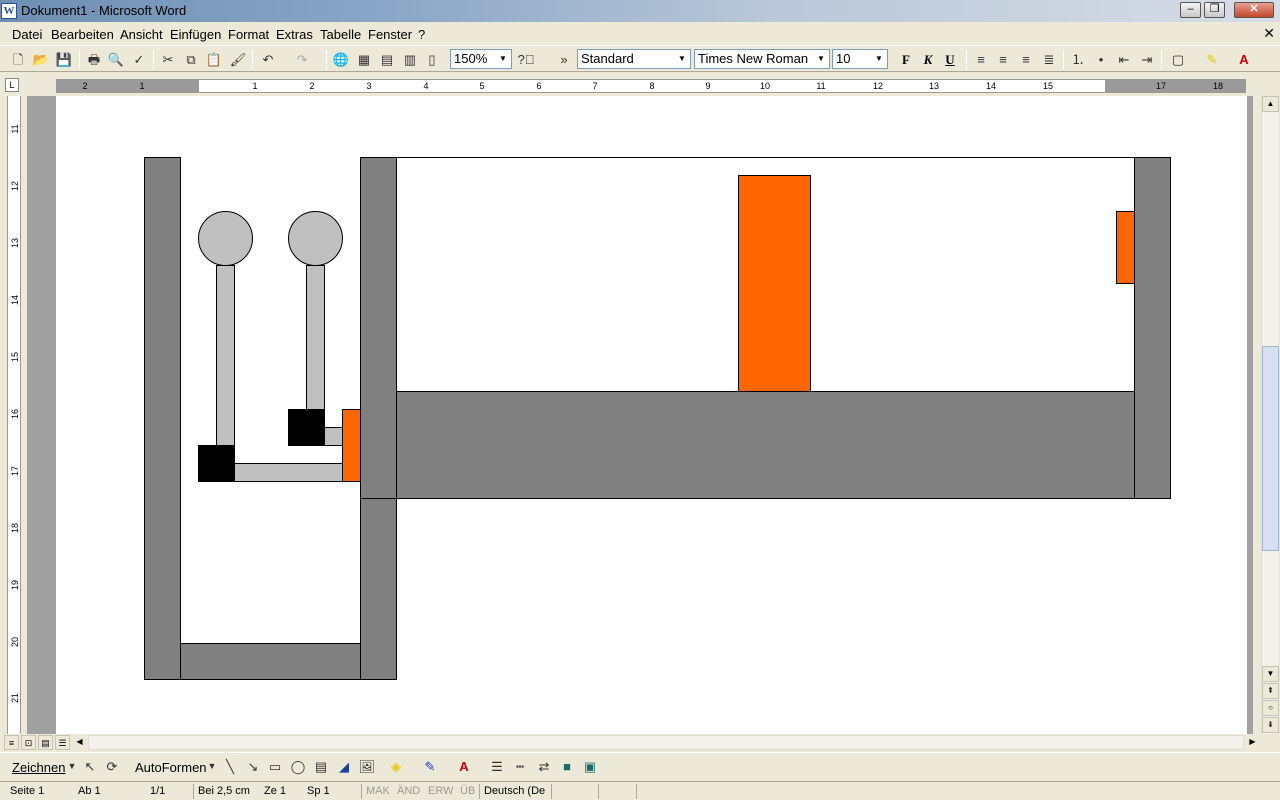  Describe the element at coordinates (351, 445) in the screenshot. I see `orange-connector-shape` at that location.